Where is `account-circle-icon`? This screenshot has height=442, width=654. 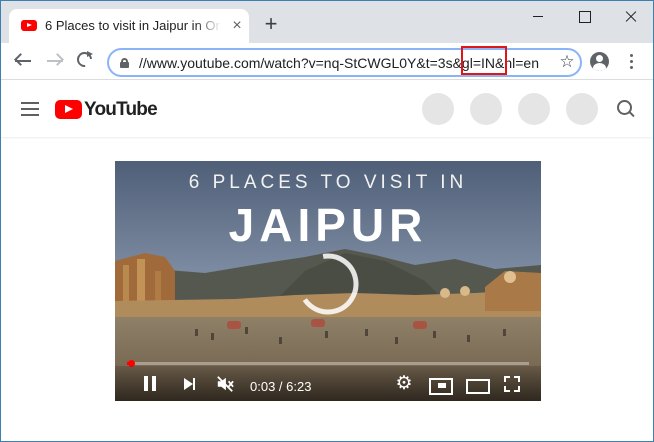
account-circle-icon is located at coordinates (599, 61).